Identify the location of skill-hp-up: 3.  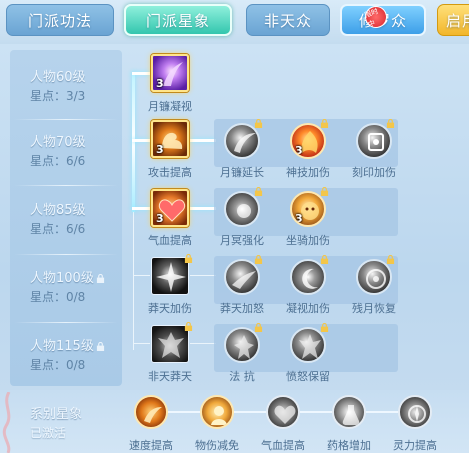
(170, 208).